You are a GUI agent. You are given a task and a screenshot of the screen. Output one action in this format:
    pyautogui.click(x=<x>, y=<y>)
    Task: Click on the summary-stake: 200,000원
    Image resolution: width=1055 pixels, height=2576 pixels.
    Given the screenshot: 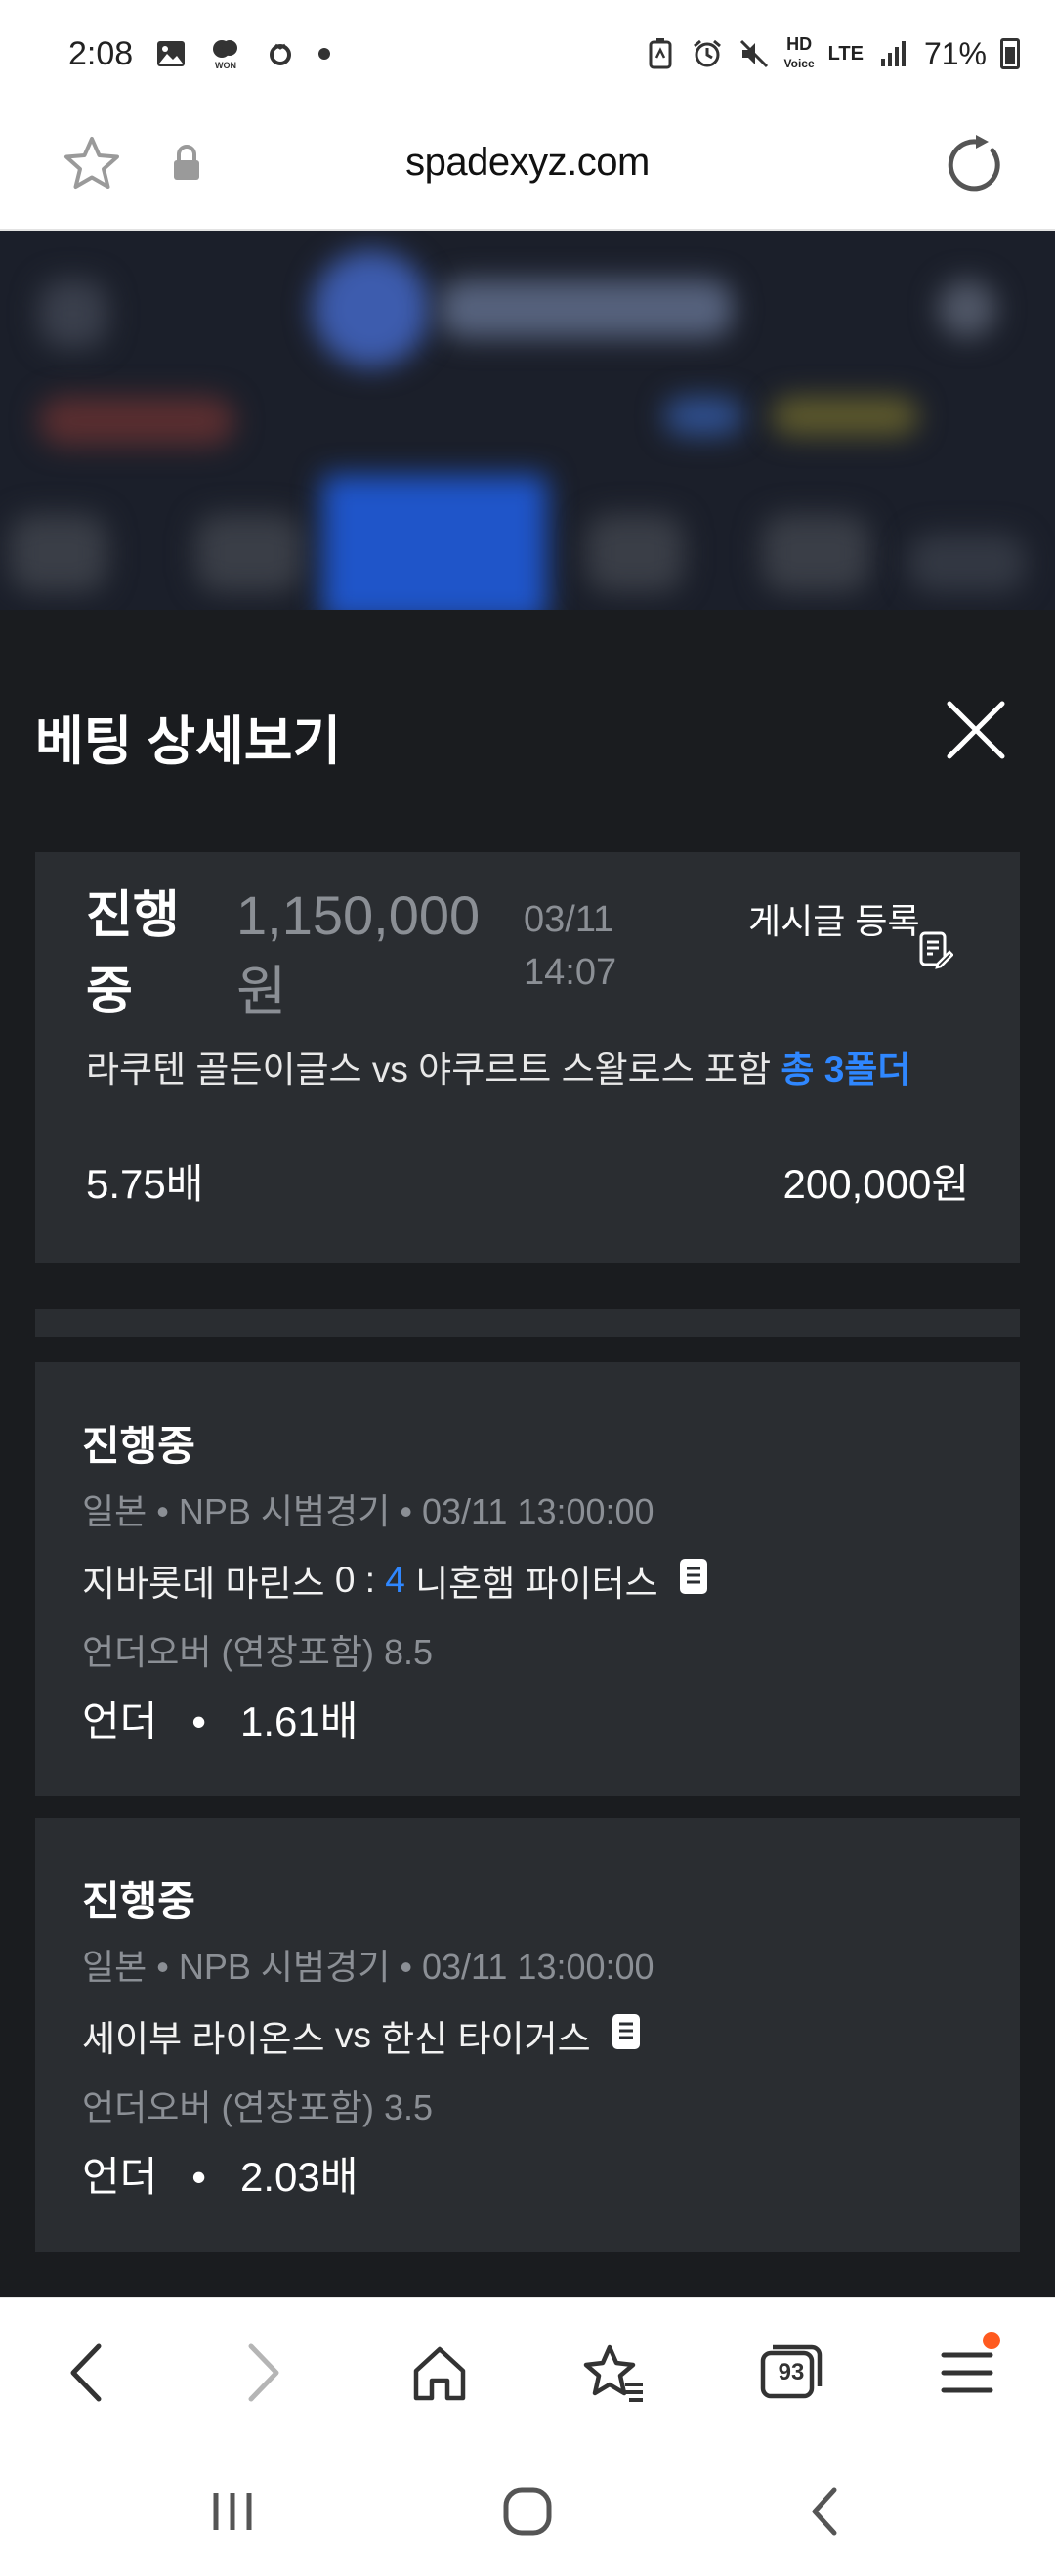 What is the action you would take?
    pyautogui.click(x=875, y=1184)
    